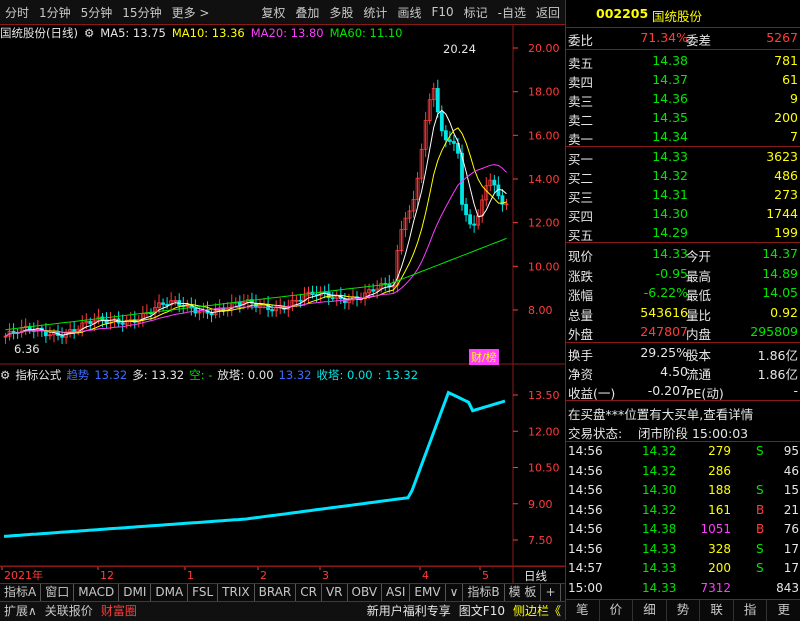 Image resolution: width=800 pixels, height=621 pixels. What do you see at coordinates (683, 80) in the screenshot?
I see `asks-row: 卖四 14.37 61` at bounding box center [683, 80].